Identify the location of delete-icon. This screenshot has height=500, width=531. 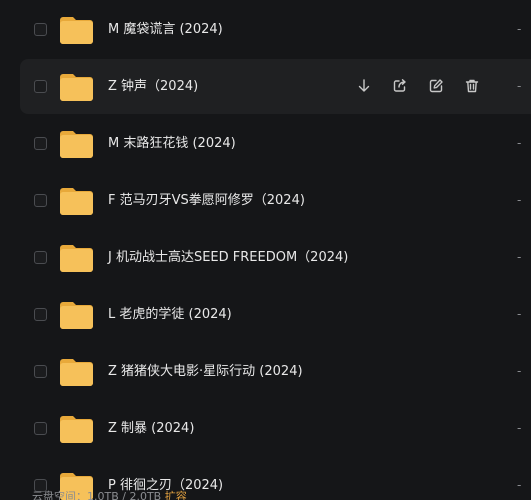
(472, 86).